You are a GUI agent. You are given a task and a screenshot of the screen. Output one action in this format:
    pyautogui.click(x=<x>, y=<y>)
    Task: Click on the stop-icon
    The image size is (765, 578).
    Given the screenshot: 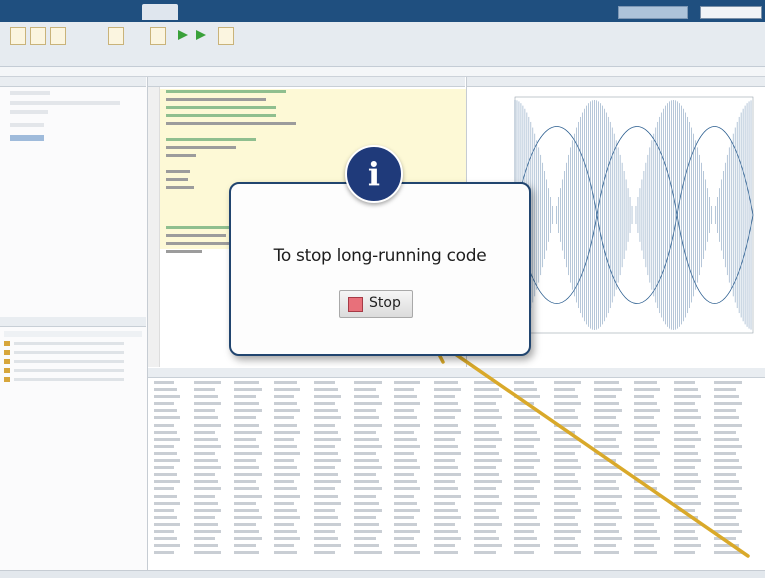 What is the action you would take?
    pyautogui.click(x=355, y=304)
    